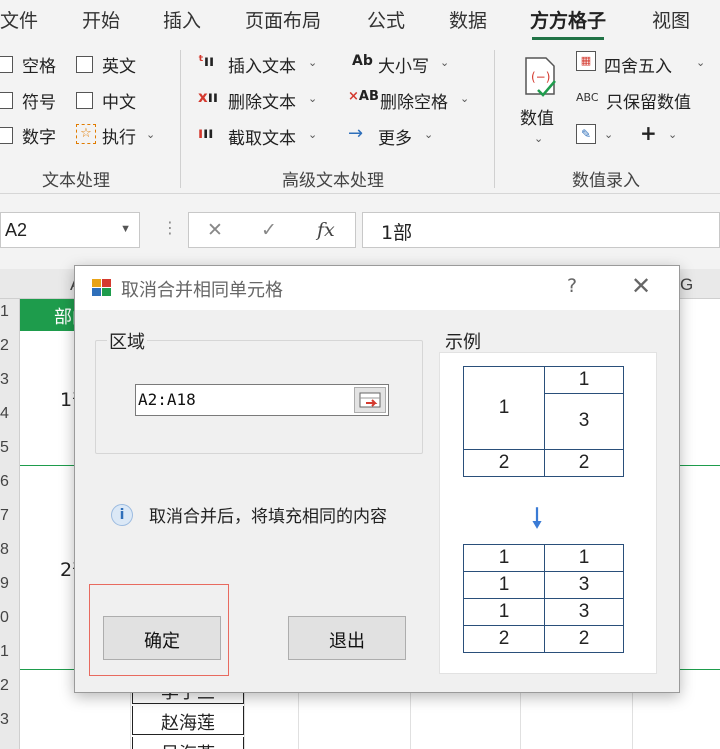  I want to click on row-number: 0, so click(9, 618).